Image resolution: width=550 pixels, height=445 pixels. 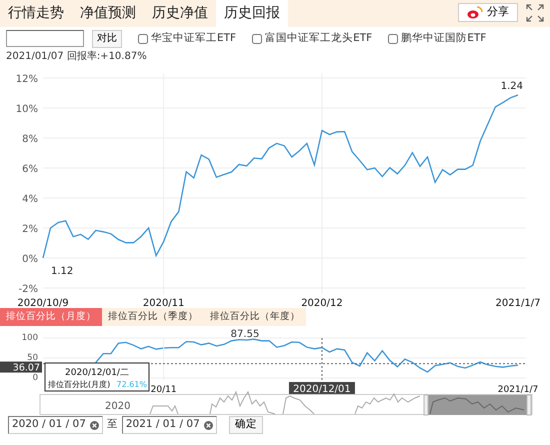 What do you see at coordinates (32, 358) in the screenshot?
I see `y-tick-label: 50` at bounding box center [32, 358].